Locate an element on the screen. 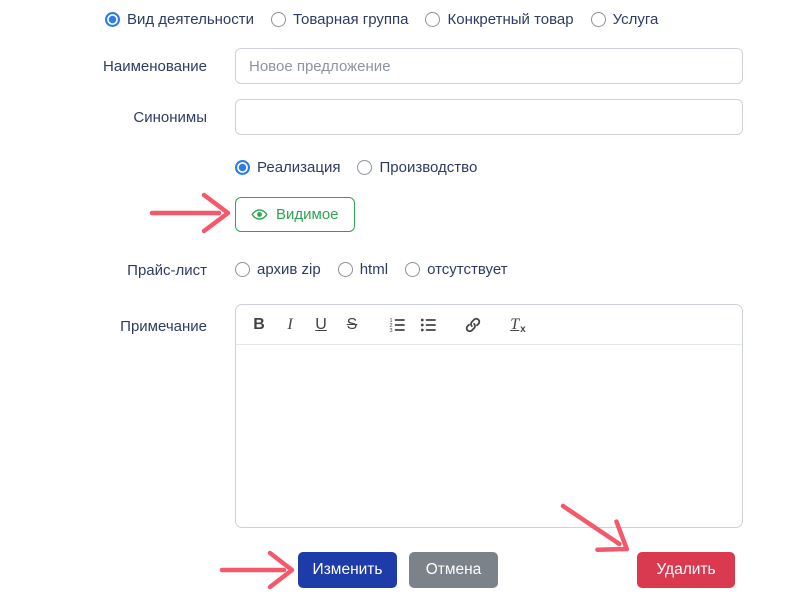  link-button is located at coordinates (473, 325).